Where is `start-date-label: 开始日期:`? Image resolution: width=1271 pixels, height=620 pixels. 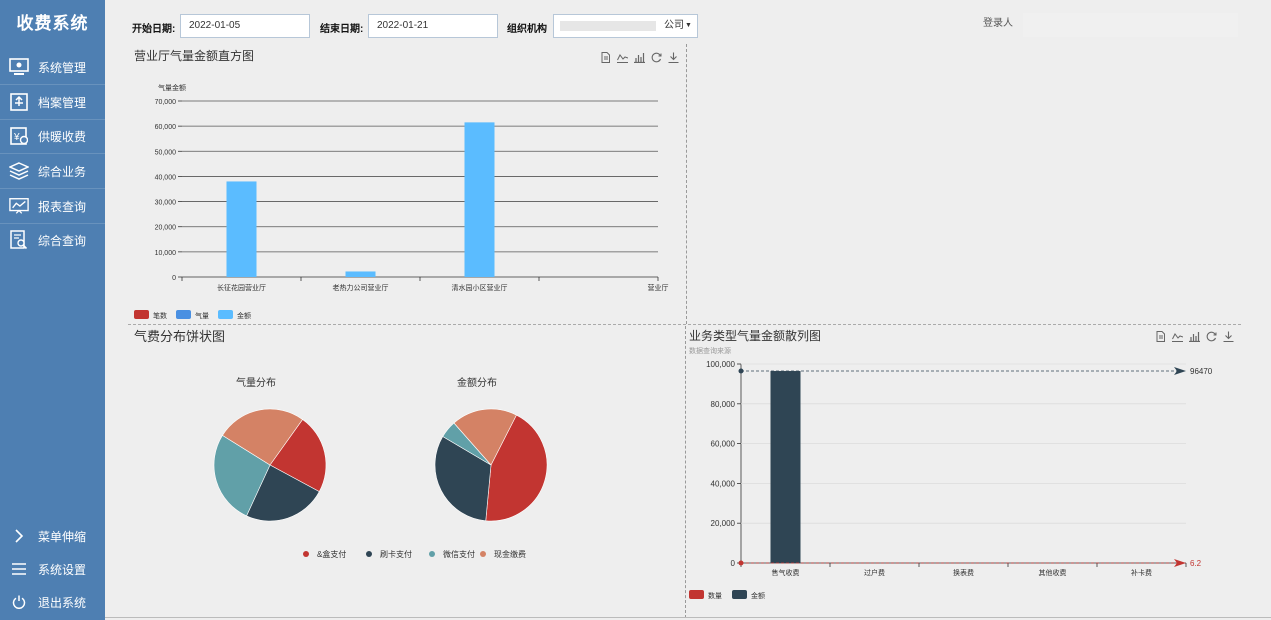 start-date-label: 开始日期: is located at coordinates (154, 29).